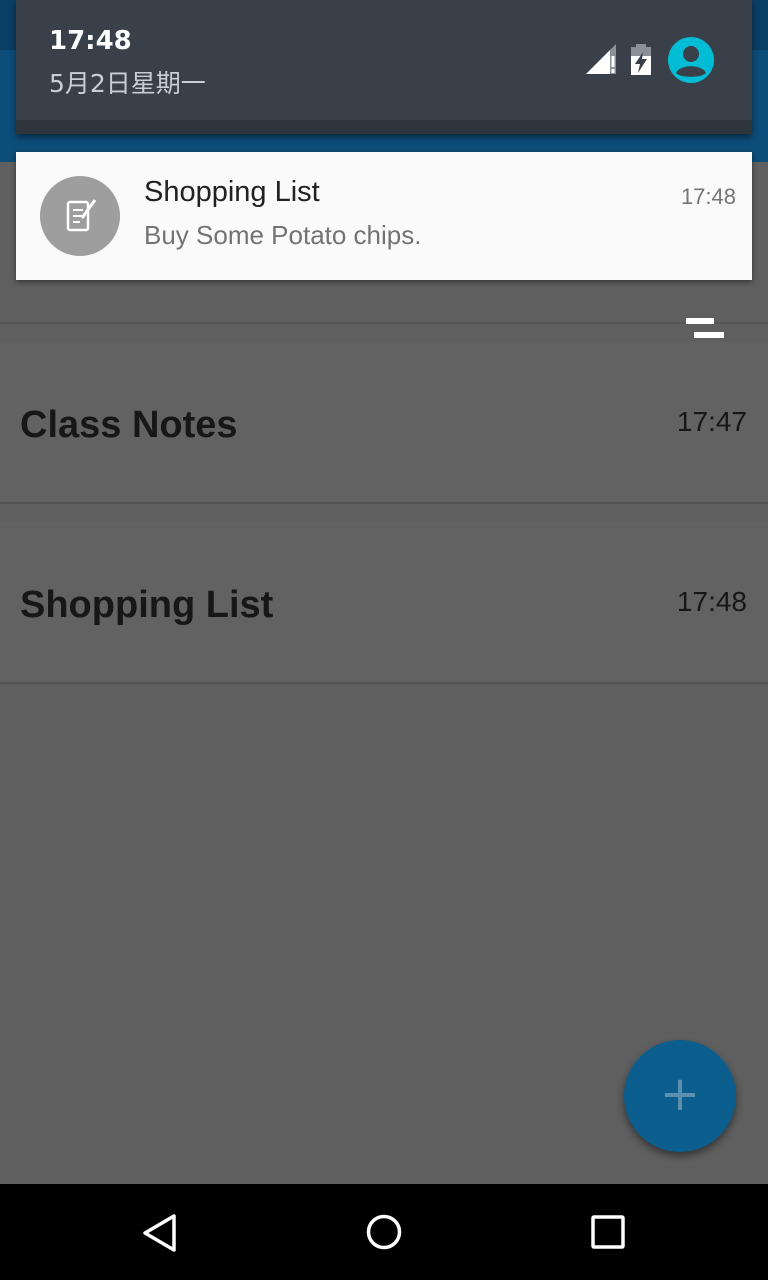 This screenshot has height=1280, width=768. I want to click on navigation-bar, so click(384, 1232).